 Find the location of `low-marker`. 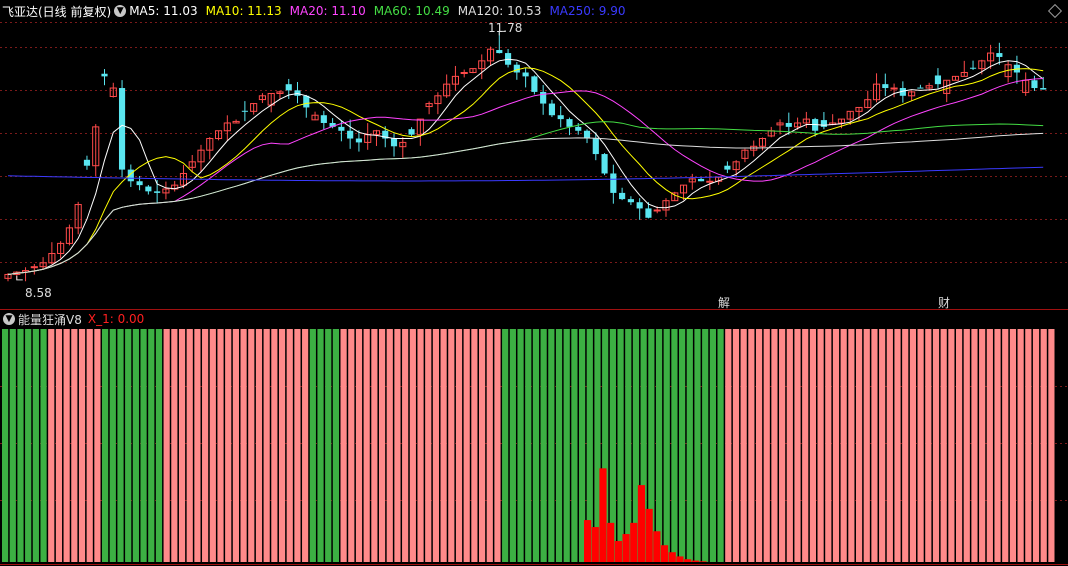

low-marker is located at coordinates (19, 278).